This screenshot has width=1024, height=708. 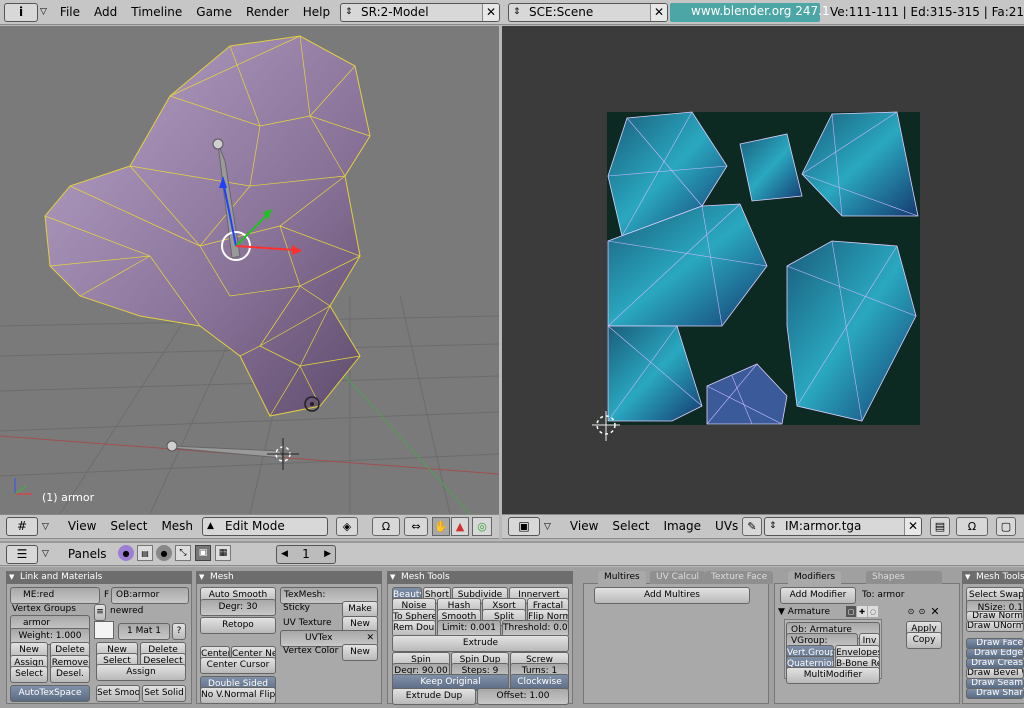 What do you see at coordinates (156, 12) in the screenshot?
I see `menu-timeline: Timeline` at bounding box center [156, 12].